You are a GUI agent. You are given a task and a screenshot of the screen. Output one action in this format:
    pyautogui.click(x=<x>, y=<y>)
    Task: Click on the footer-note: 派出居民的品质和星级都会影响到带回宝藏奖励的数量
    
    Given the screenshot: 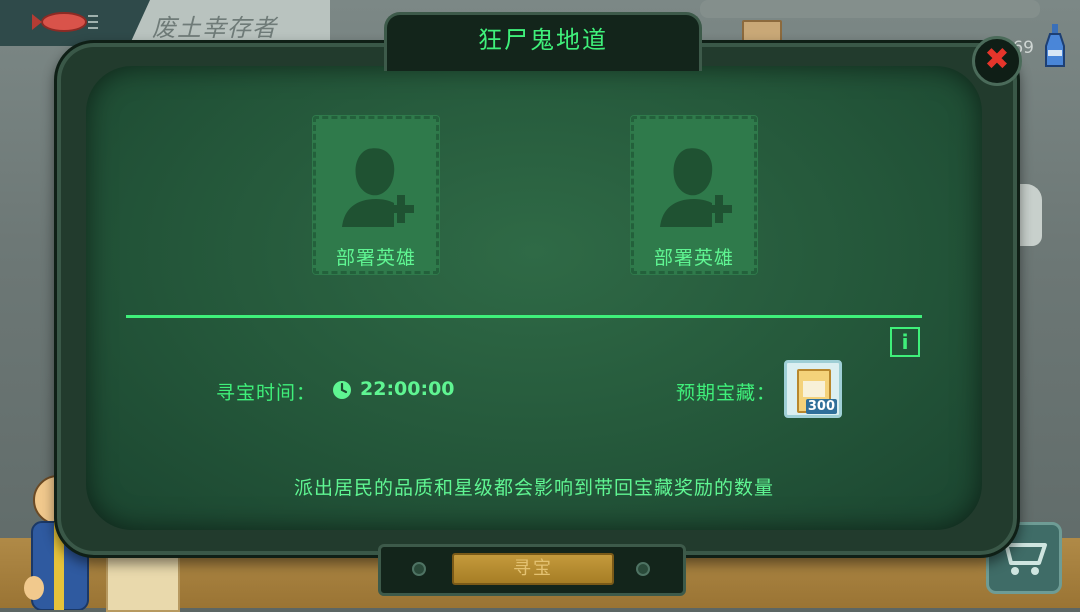 What is the action you would take?
    pyautogui.click(x=533, y=488)
    